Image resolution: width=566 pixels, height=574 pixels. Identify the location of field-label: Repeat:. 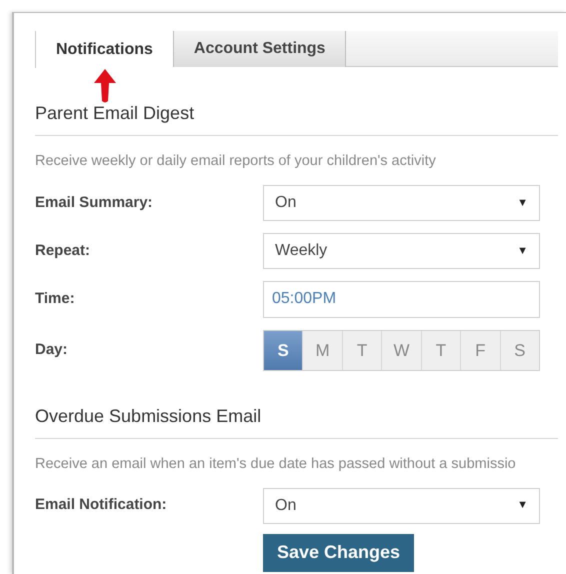
(63, 250).